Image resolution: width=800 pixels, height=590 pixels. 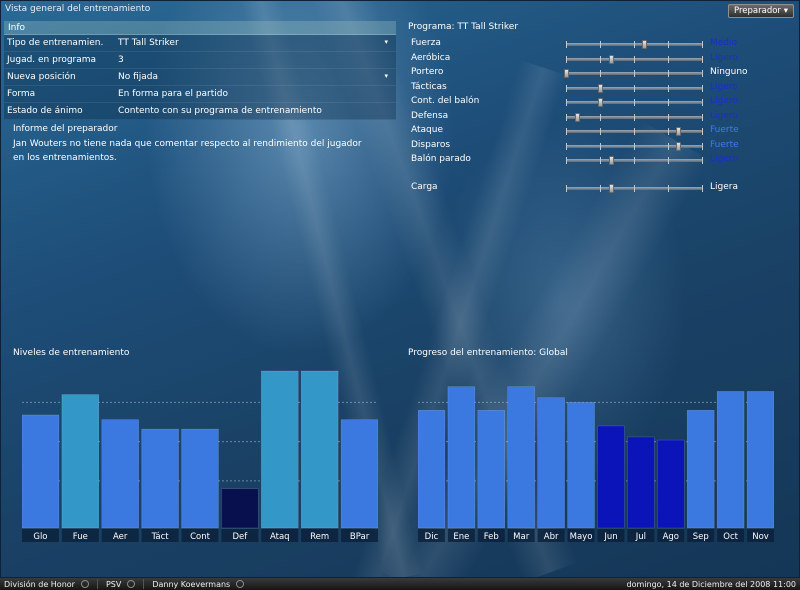 What do you see at coordinates (521, 457) in the screenshot?
I see `bar-Mar` at bounding box center [521, 457].